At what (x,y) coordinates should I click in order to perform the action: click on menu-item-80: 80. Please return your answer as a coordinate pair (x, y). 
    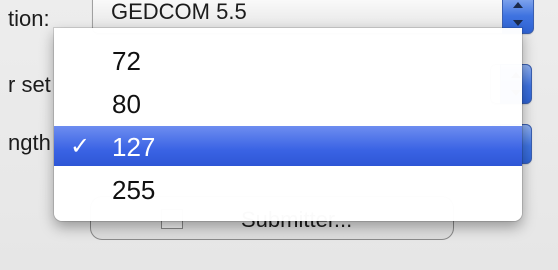
    Looking at the image, I should click on (288, 103).